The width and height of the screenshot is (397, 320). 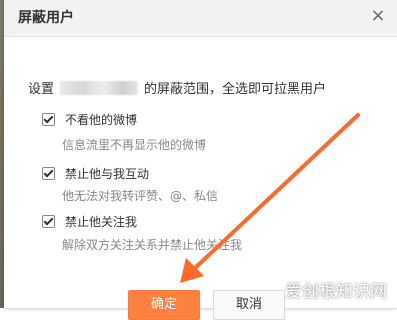 I want to click on option-label: 不看他的微博, so click(x=101, y=120).